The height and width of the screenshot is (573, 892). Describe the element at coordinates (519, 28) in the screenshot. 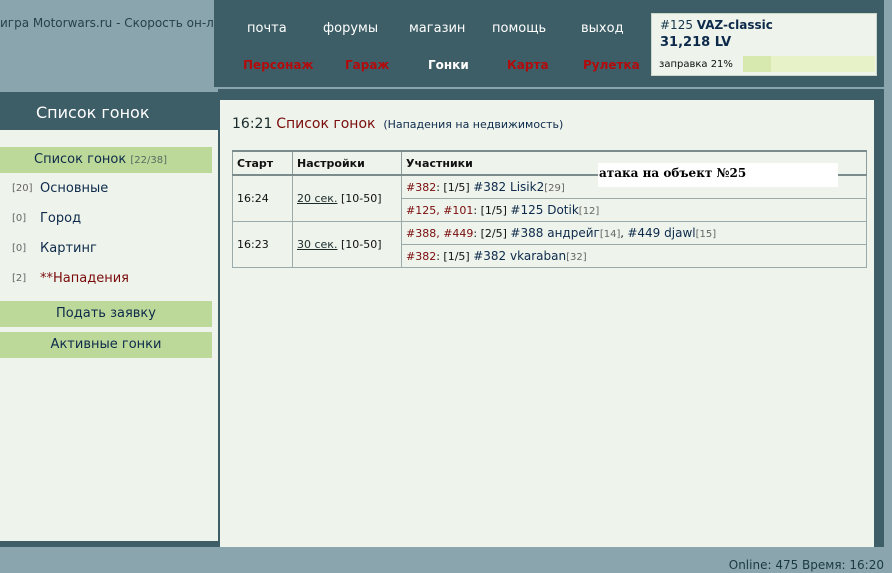

I see `nav-help: помощь` at that location.